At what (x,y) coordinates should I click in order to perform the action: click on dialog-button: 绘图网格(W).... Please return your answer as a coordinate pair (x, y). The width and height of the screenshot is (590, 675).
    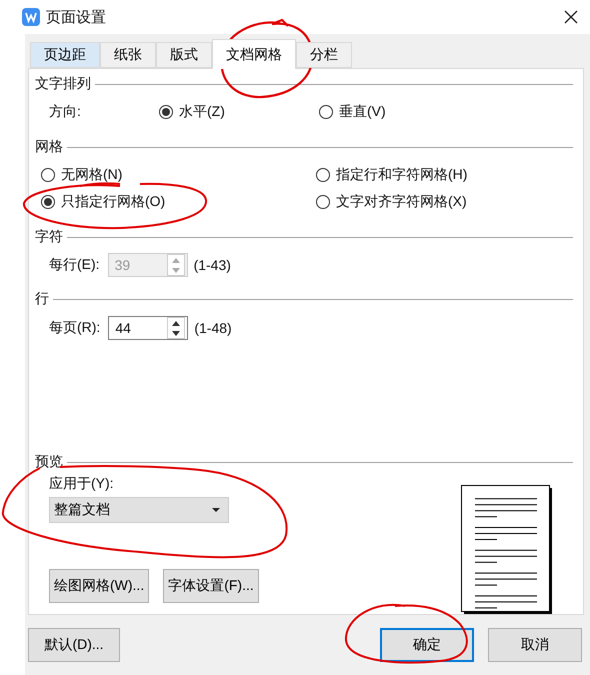
    Looking at the image, I should click on (99, 586).